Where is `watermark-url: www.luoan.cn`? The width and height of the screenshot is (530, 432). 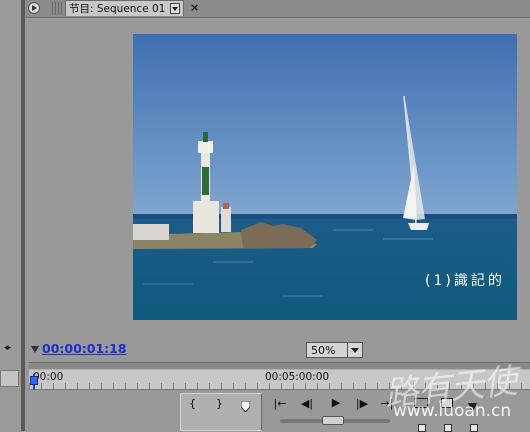
watermark-url: www.luoan.cn is located at coordinates (452, 411).